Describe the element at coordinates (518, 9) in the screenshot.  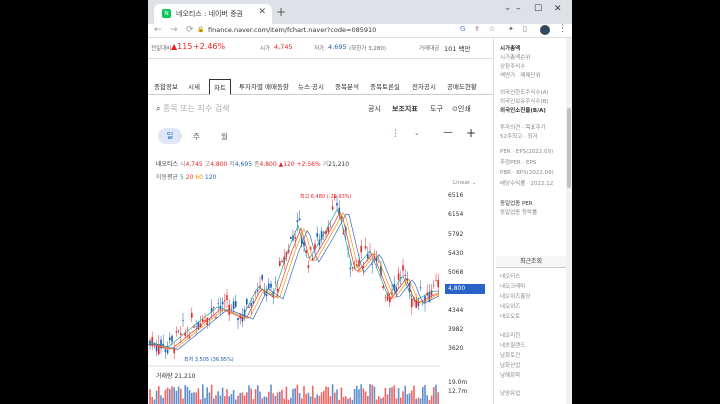
I see `minimize-icon: –` at that location.